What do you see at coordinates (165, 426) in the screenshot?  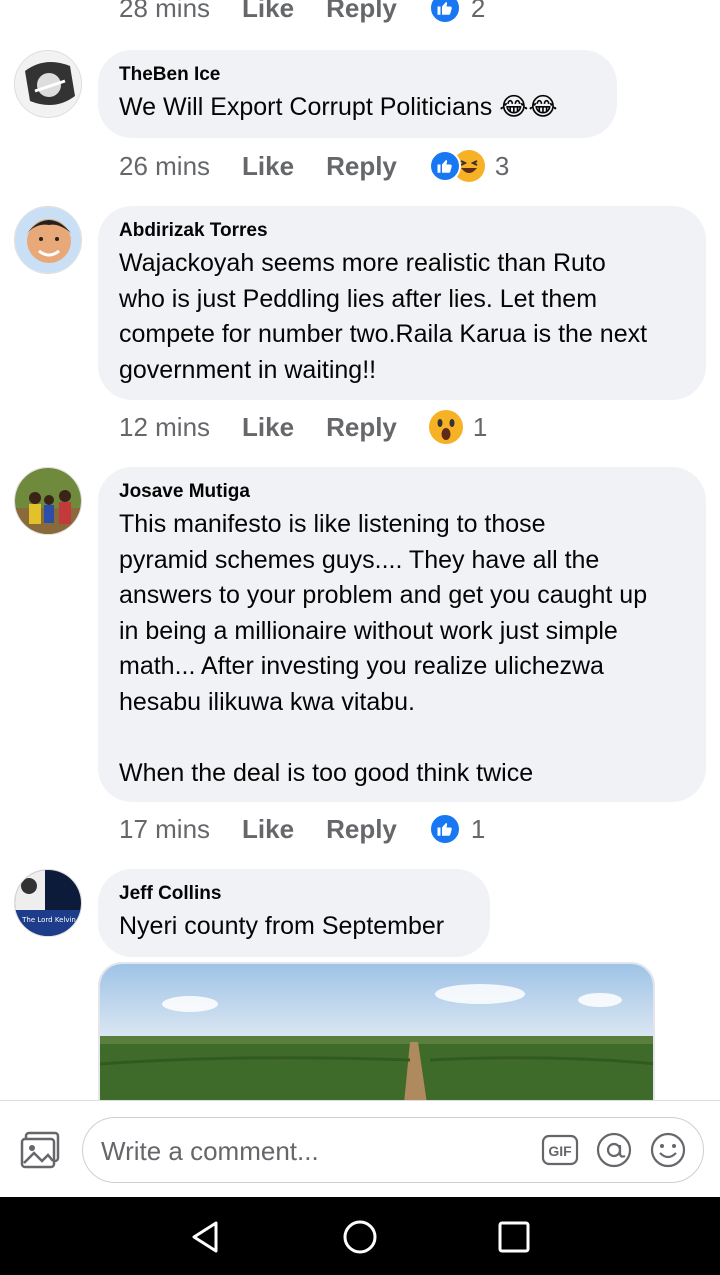 I see `comment-time: 12 mins` at bounding box center [165, 426].